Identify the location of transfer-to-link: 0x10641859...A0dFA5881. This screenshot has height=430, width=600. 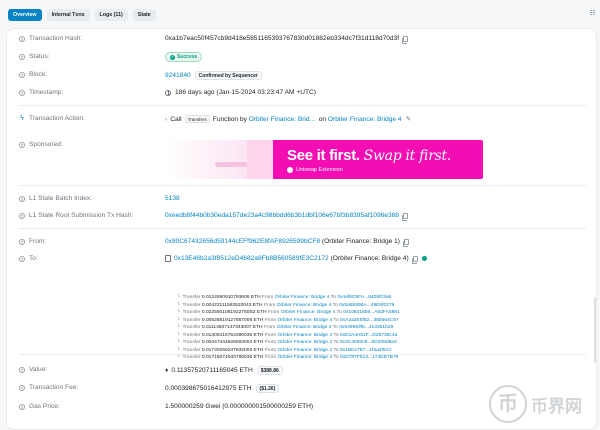
(371, 312).